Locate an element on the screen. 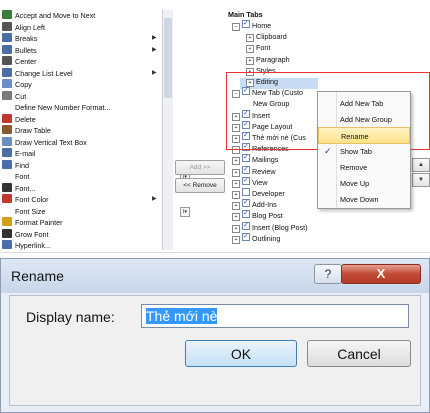 This screenshot has height=413, width=430. tab-item: + Font is located at coordinates (258, 48).